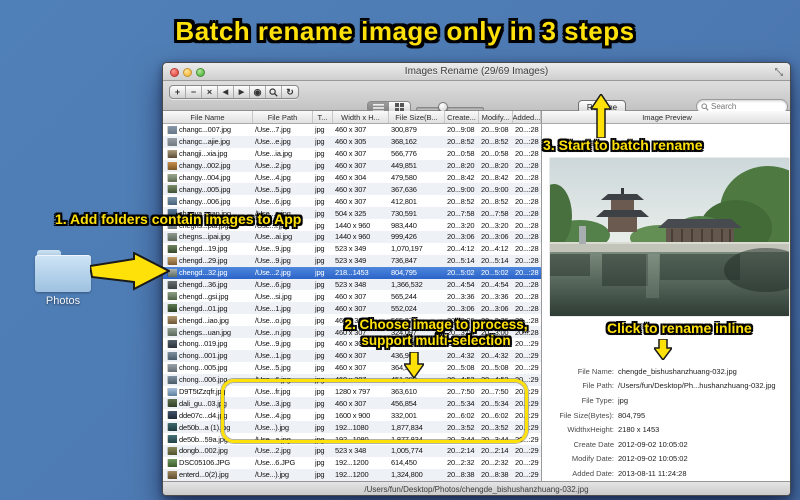  What do you see at coordinates (593, 444) in the screenshot?
I see `file-info-label: Create Date` at bounding box center [593, 444].